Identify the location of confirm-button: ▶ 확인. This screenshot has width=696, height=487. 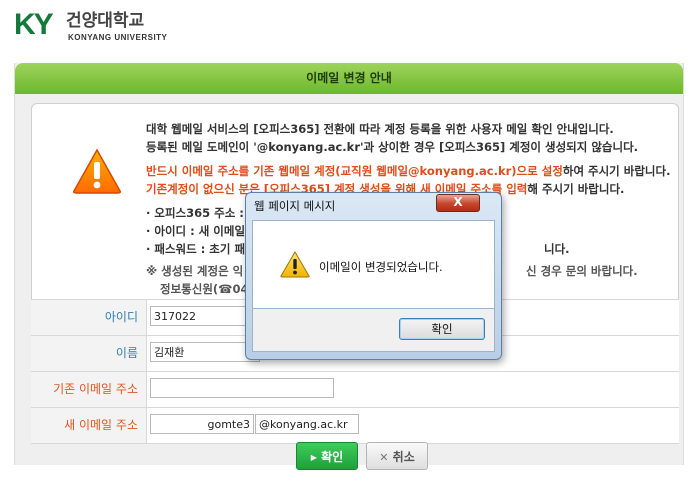
(327, 456).